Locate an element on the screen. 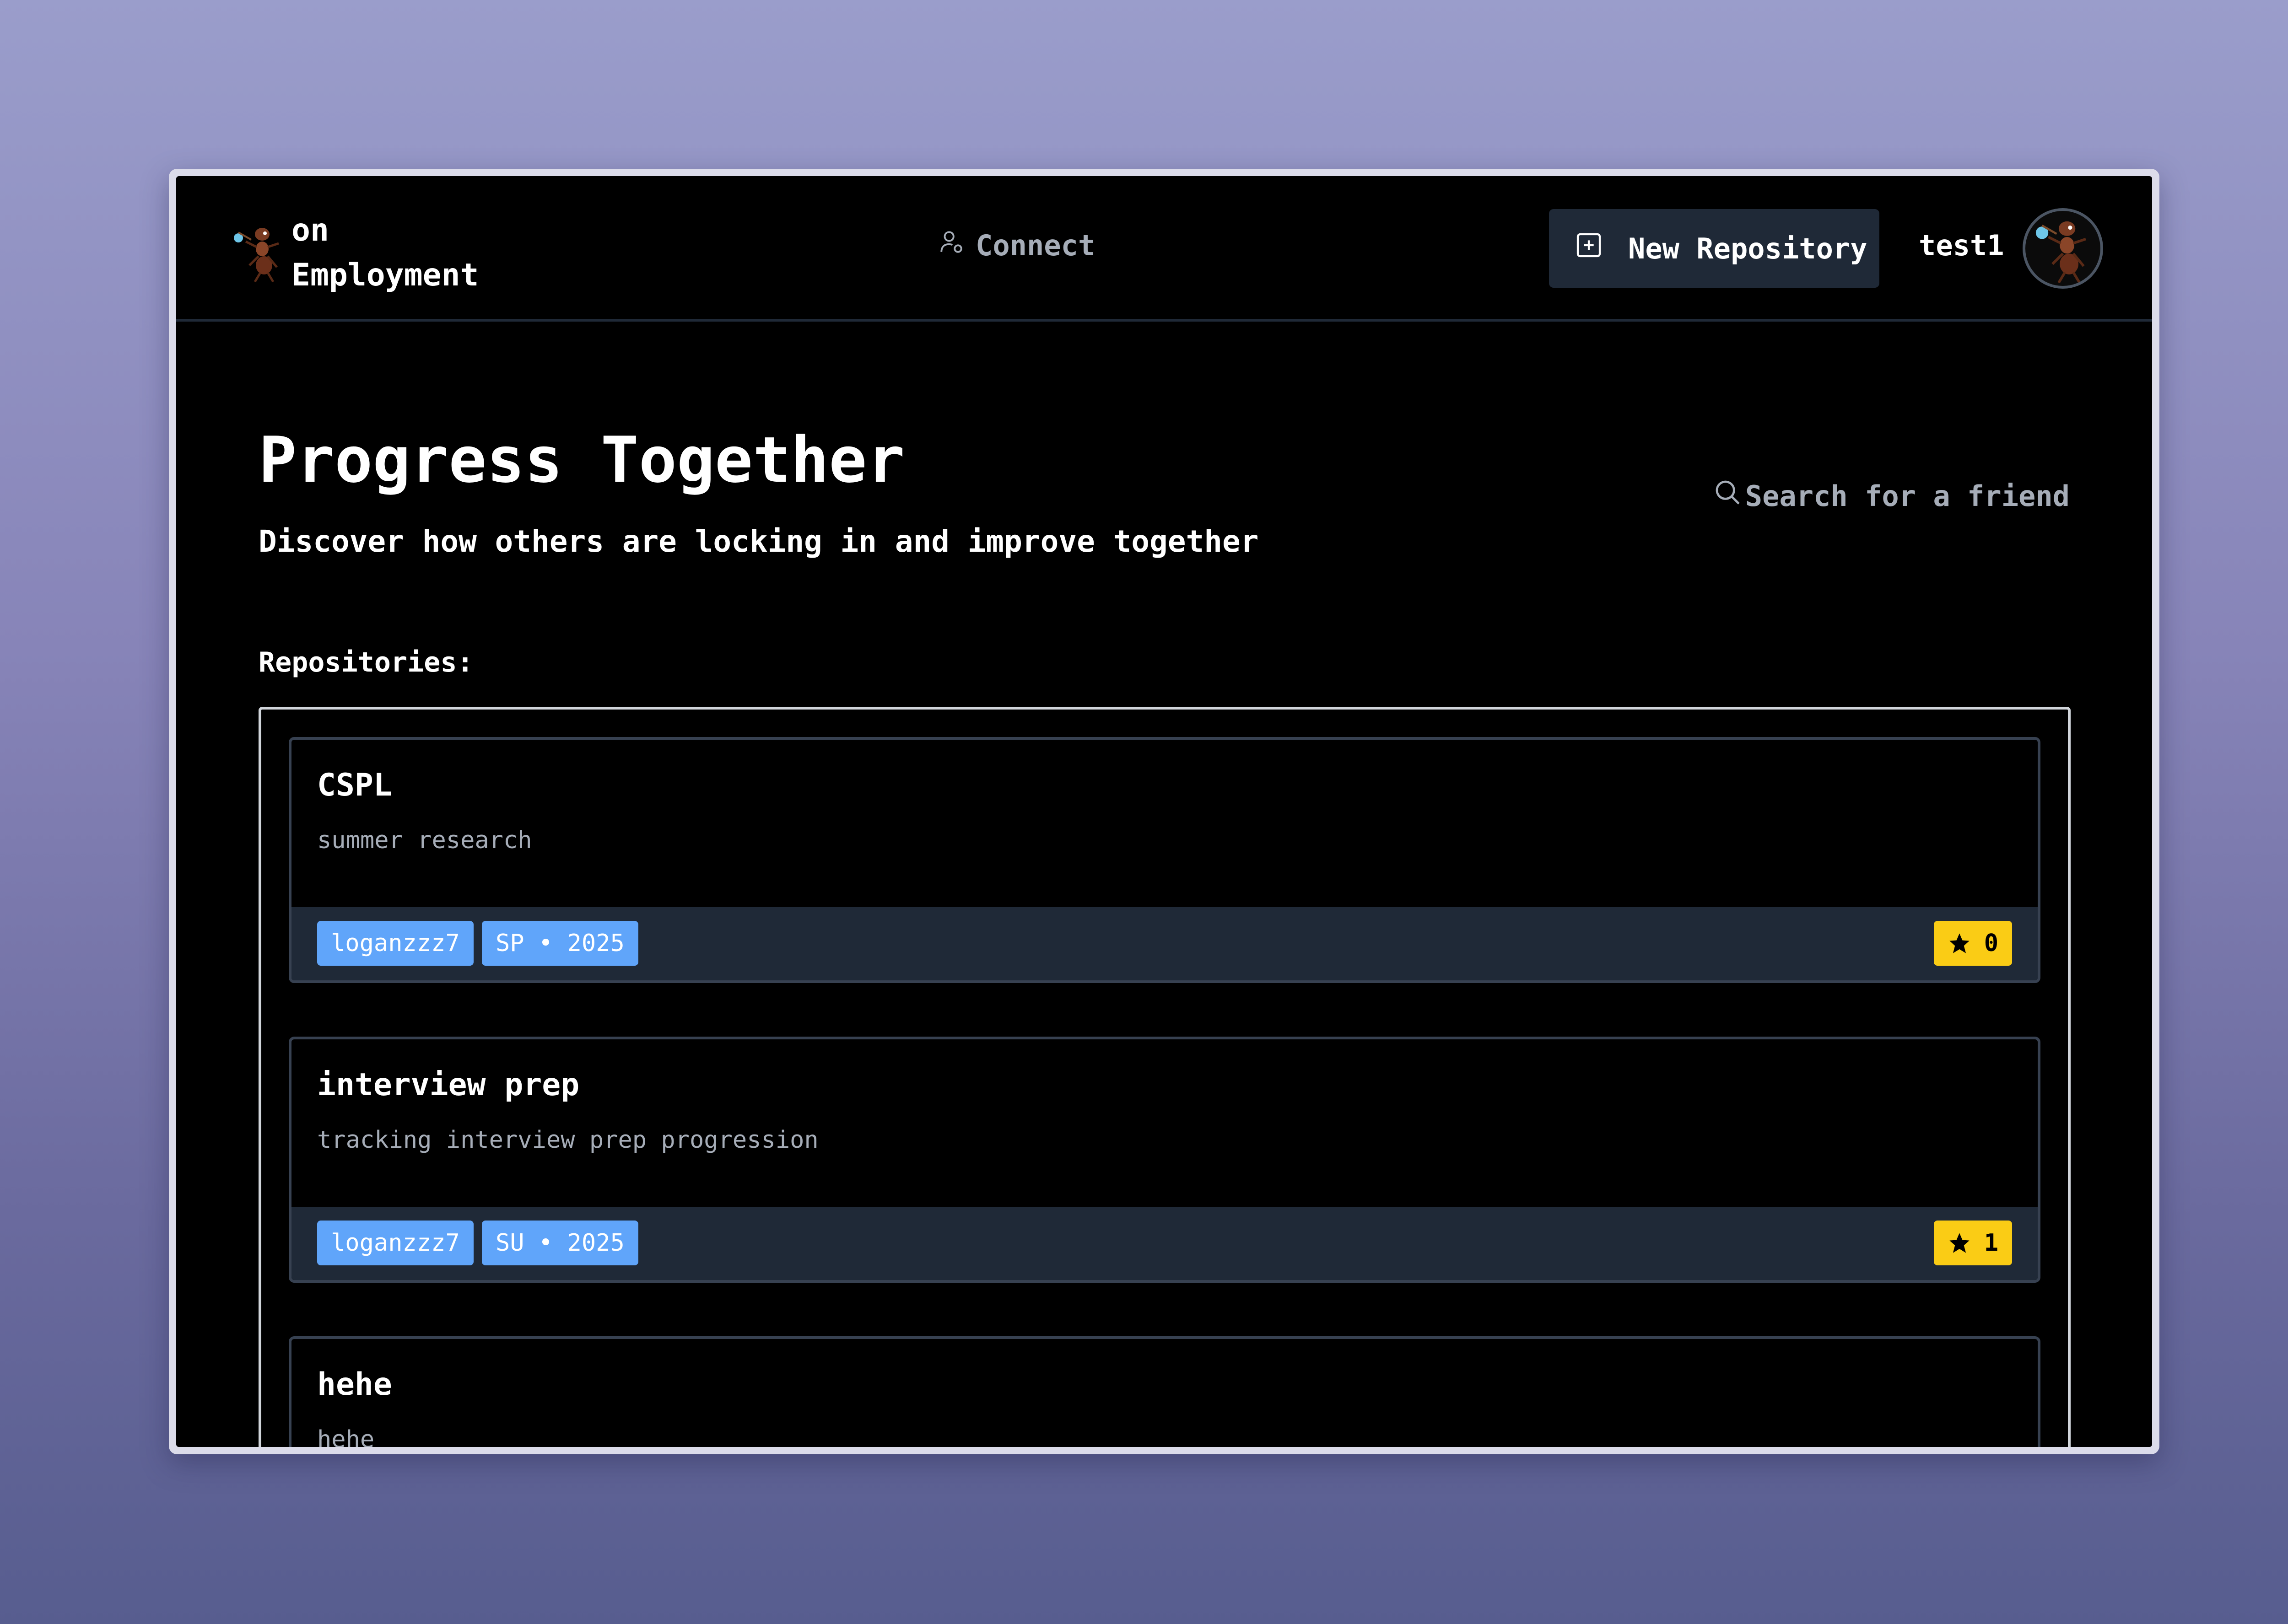 This screenshot has height=1624, width=2288. new-repository-label: New Repository is located at coordinates (1748, 248).